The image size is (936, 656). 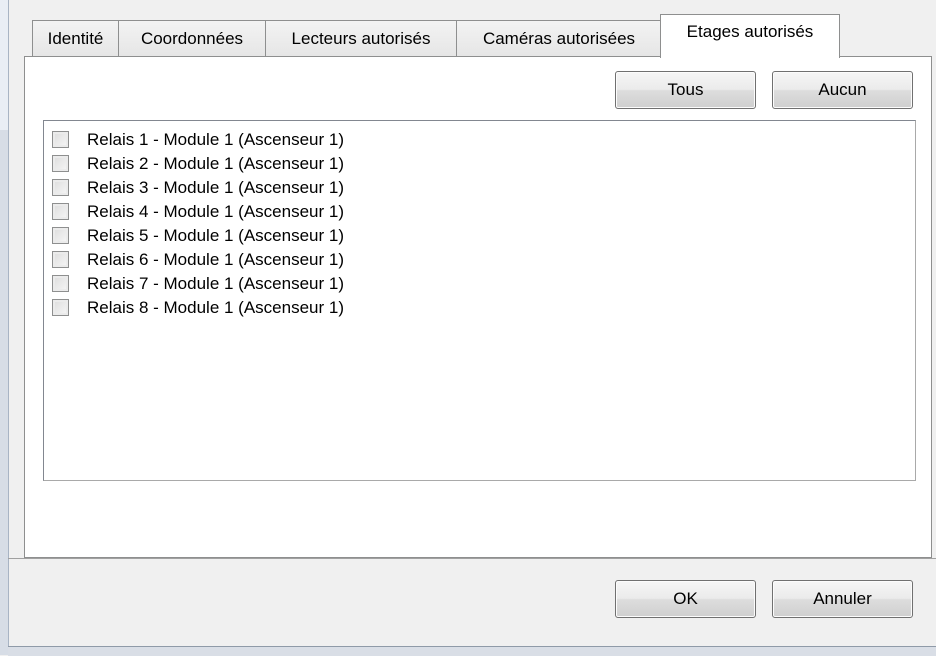 I want to click on list-item: Relais 5 - Module 1 (Ascenseur 1), so click(x=198, y=235).